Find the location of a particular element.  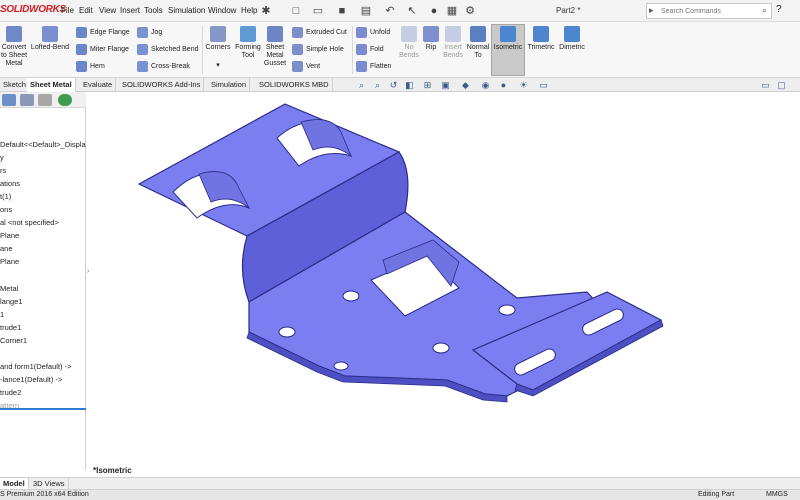

tree-item: t(1) is located at coordinates (5, 196).